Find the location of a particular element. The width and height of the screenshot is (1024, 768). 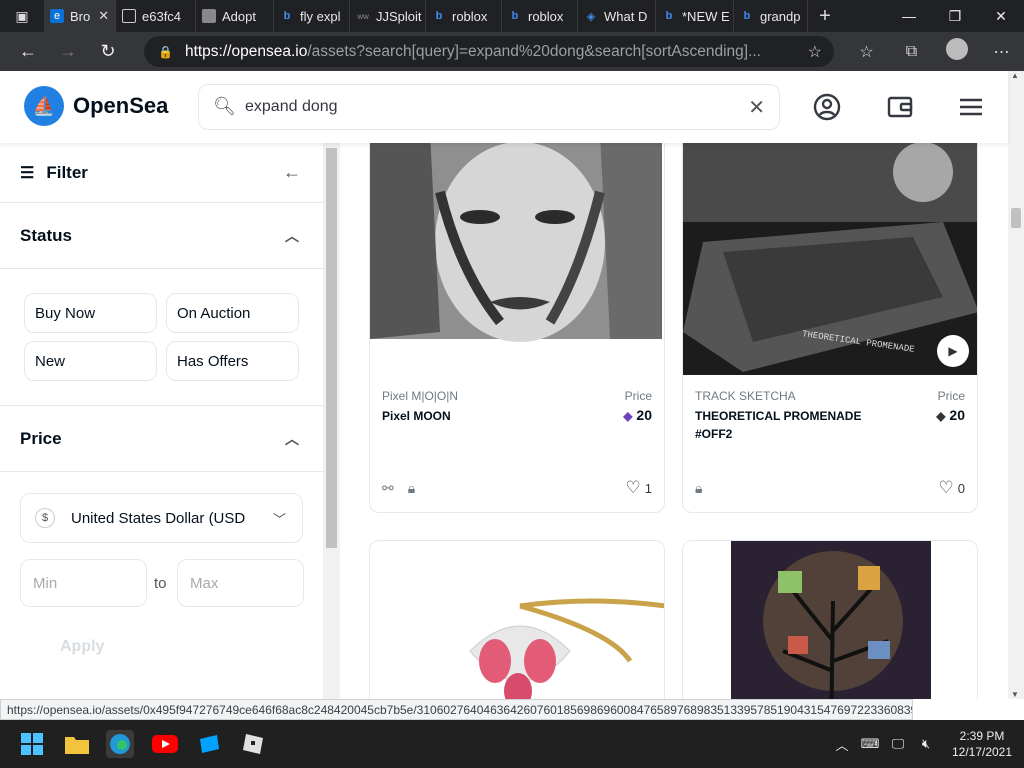

browser-tab: Adopt is located at coordinates (235, 16).